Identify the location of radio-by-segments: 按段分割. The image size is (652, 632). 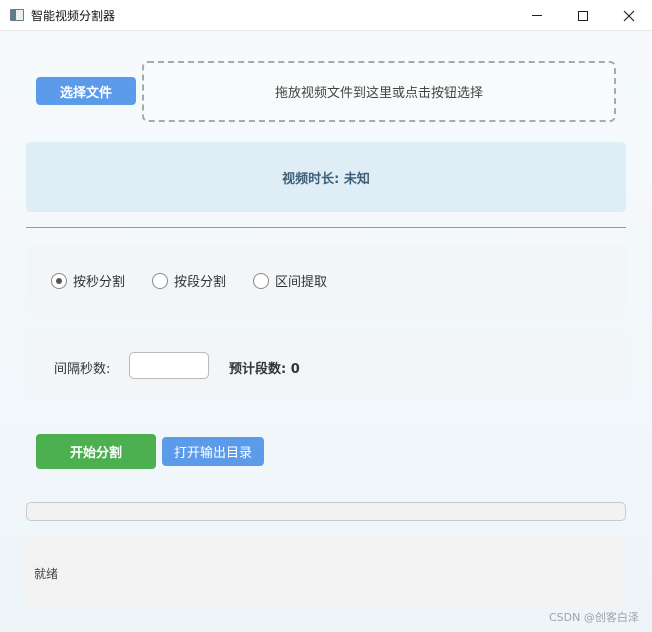
(189, 280).